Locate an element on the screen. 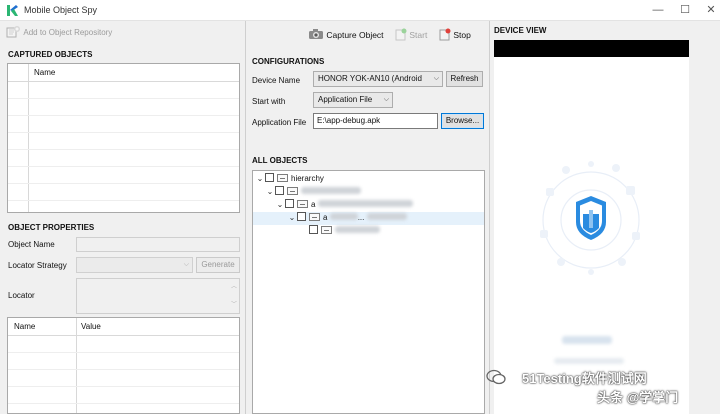 Image resolution: width=720 pixels, height=414 pixels. title-bar: Mobile Object Spy — ☐ ✕ is located at coordinates (360, 10).